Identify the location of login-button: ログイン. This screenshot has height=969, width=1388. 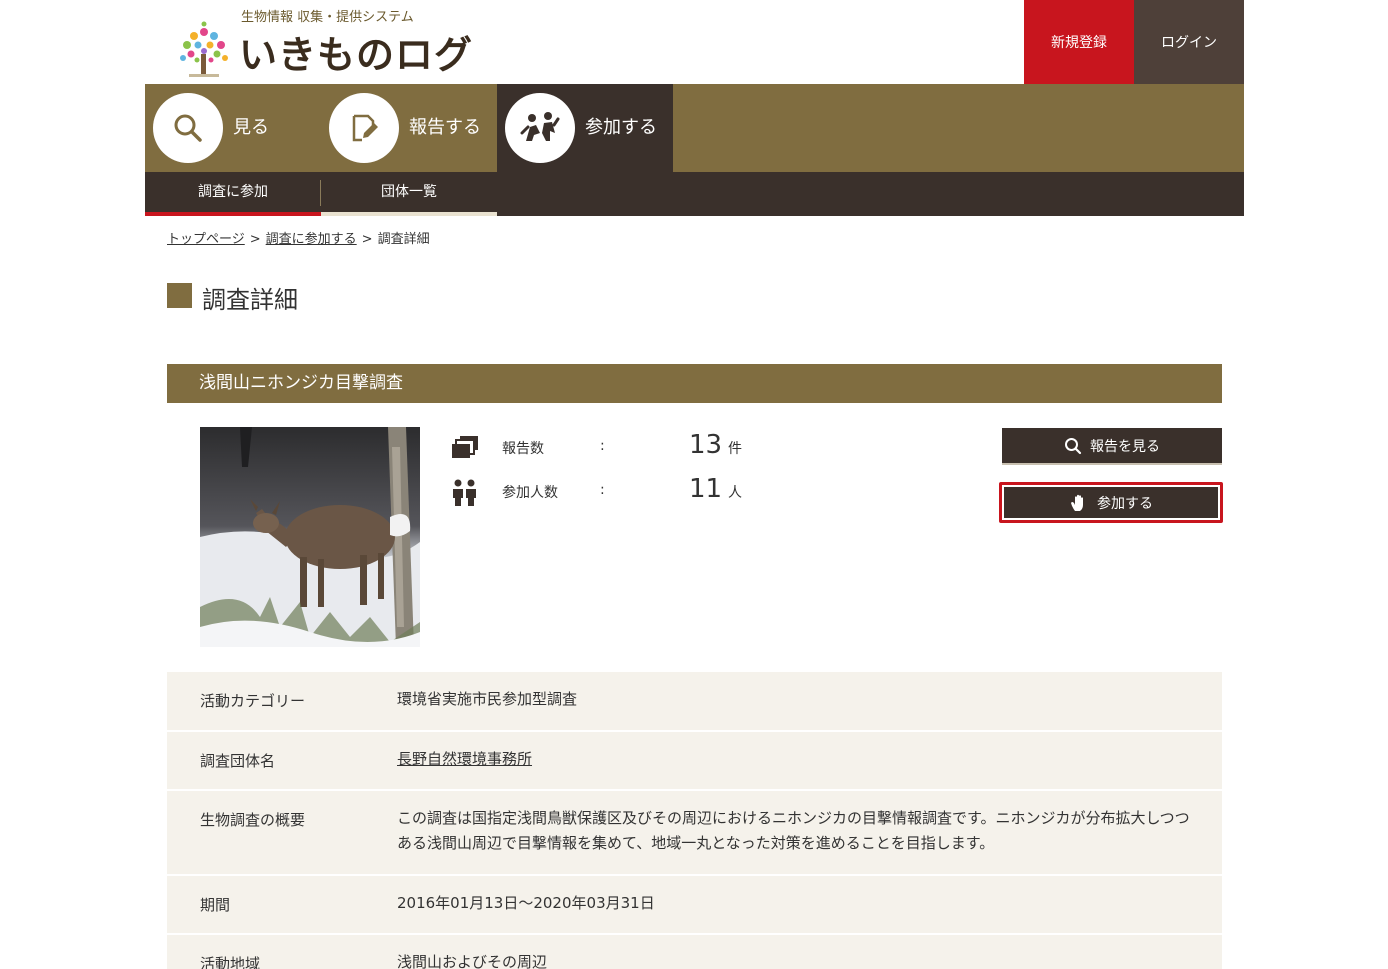
(1189, 42).